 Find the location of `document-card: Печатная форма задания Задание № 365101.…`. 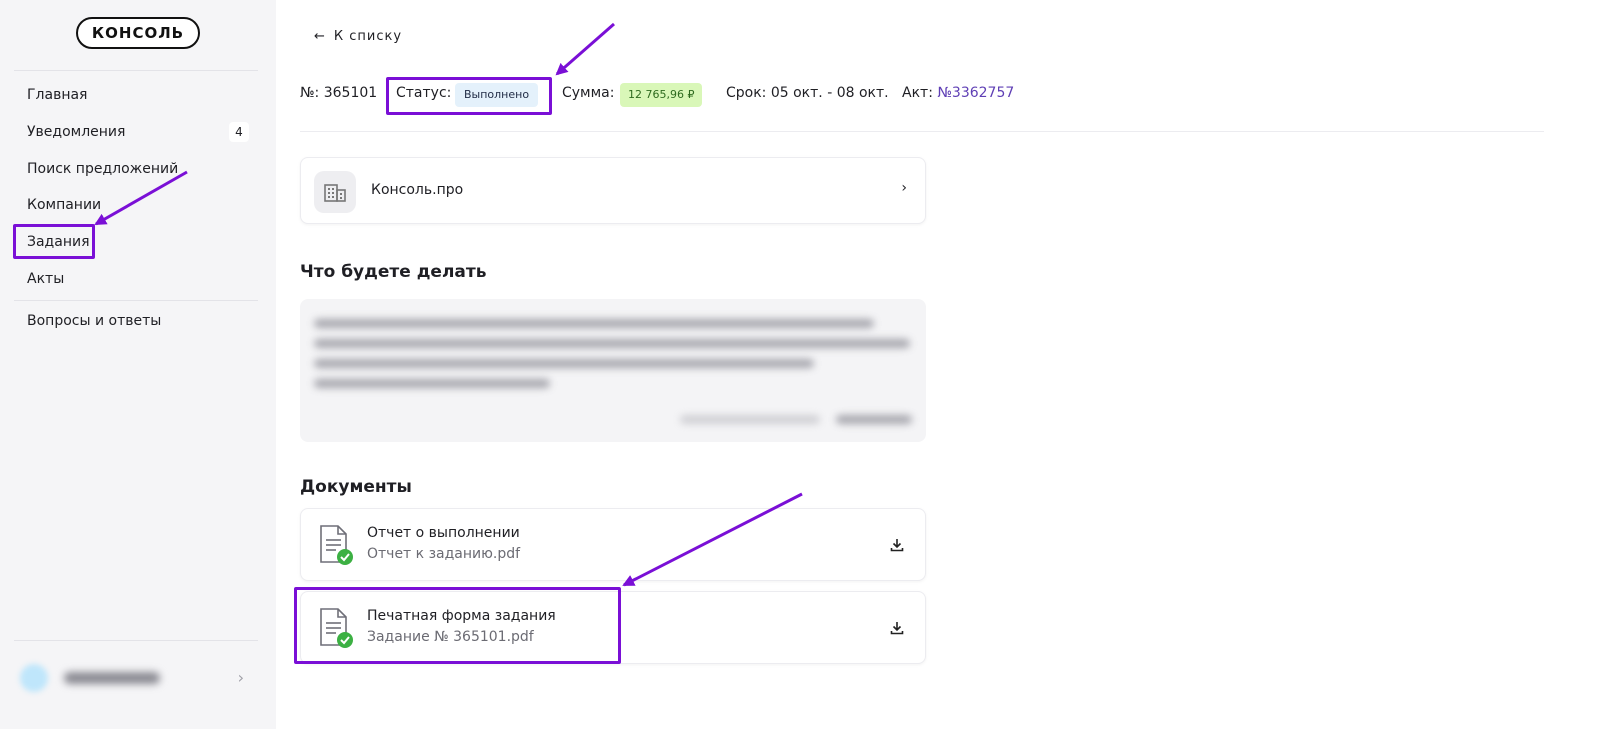

document-card: Печатная форма задания Задание № 365101.… is located at coordinates (613, 627).